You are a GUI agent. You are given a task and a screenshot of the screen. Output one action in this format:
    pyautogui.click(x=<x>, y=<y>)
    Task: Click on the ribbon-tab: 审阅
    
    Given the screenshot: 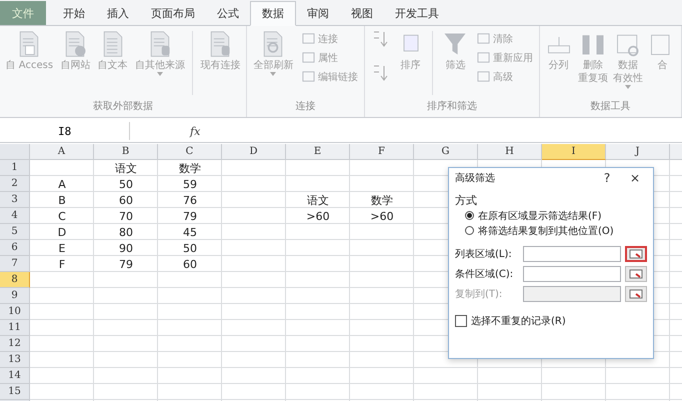 What is the action you would take?
    pyautogui.click(x=318, y=13)
    